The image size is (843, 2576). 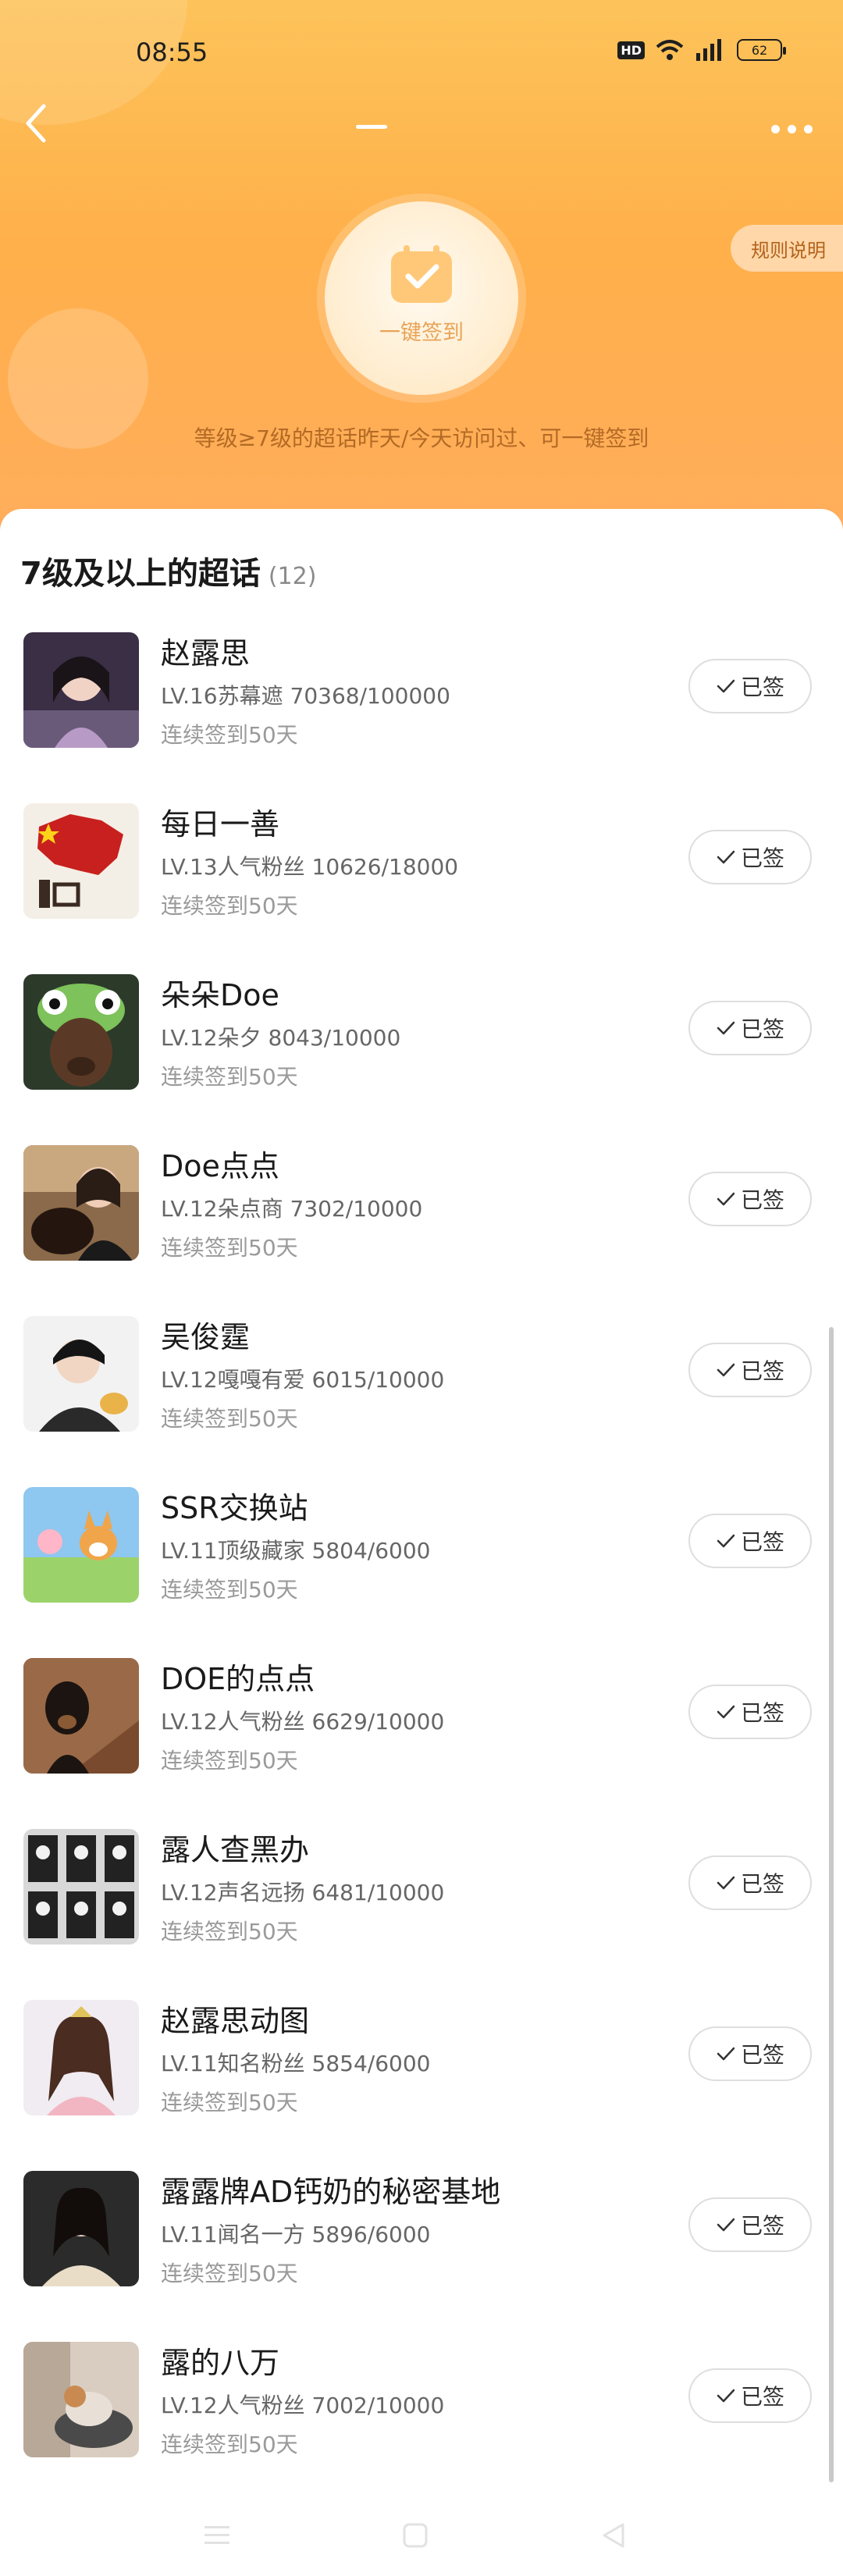 I want to click on list-item: 赵露思动图 LV.11知名粉丝 5854/6000 连续签到50天 已签, so click(x=421, y=2079).